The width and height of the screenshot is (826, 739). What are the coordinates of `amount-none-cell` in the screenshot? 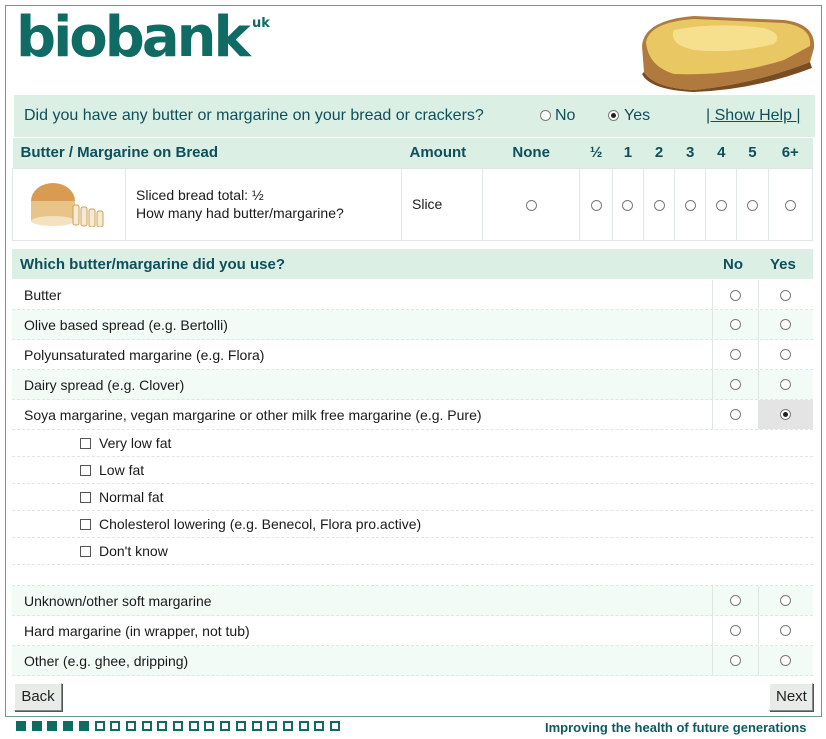 It's located at (531, 204).